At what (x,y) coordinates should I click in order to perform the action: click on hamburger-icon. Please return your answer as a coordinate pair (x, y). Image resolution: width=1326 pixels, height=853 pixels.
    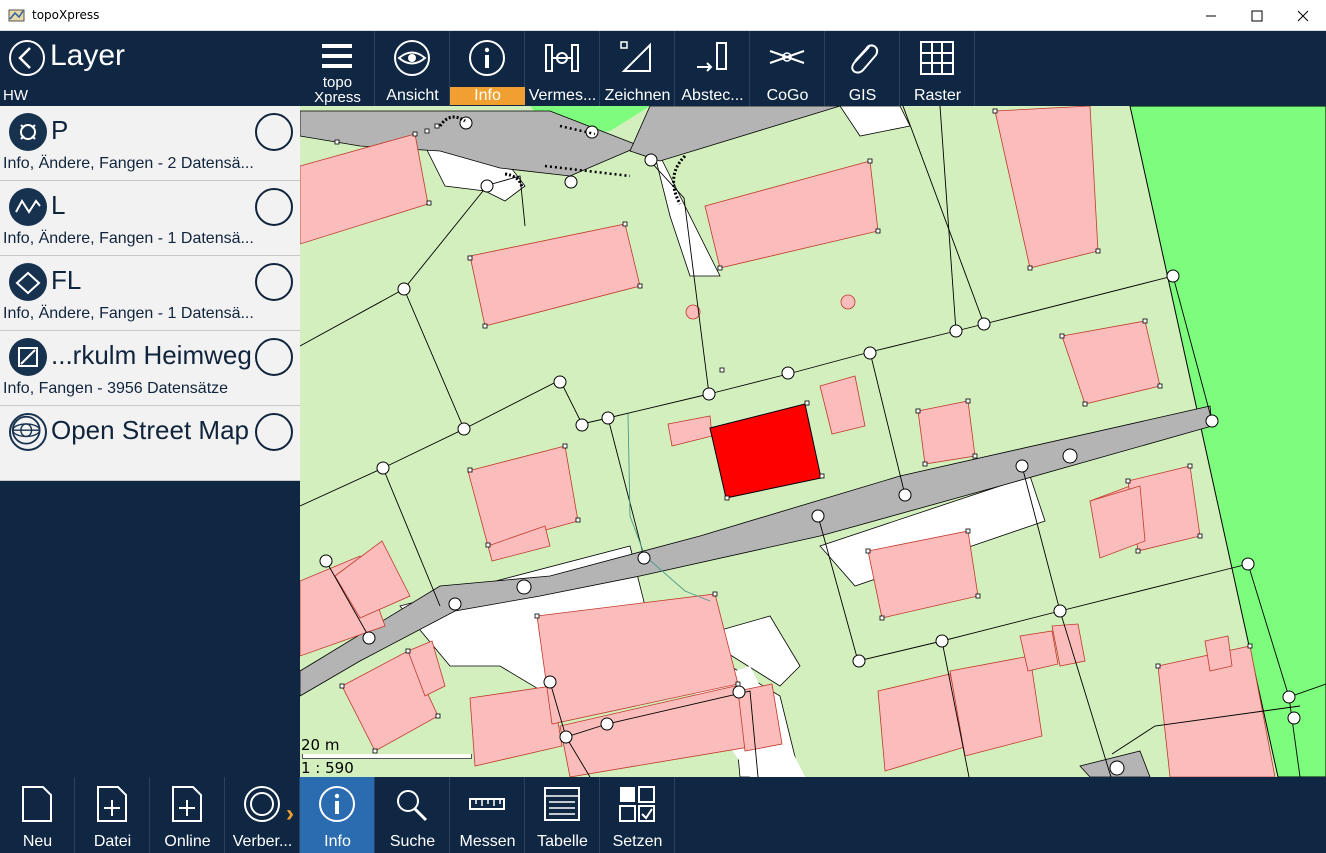
    Looking at the image, I should click on (337, 56).